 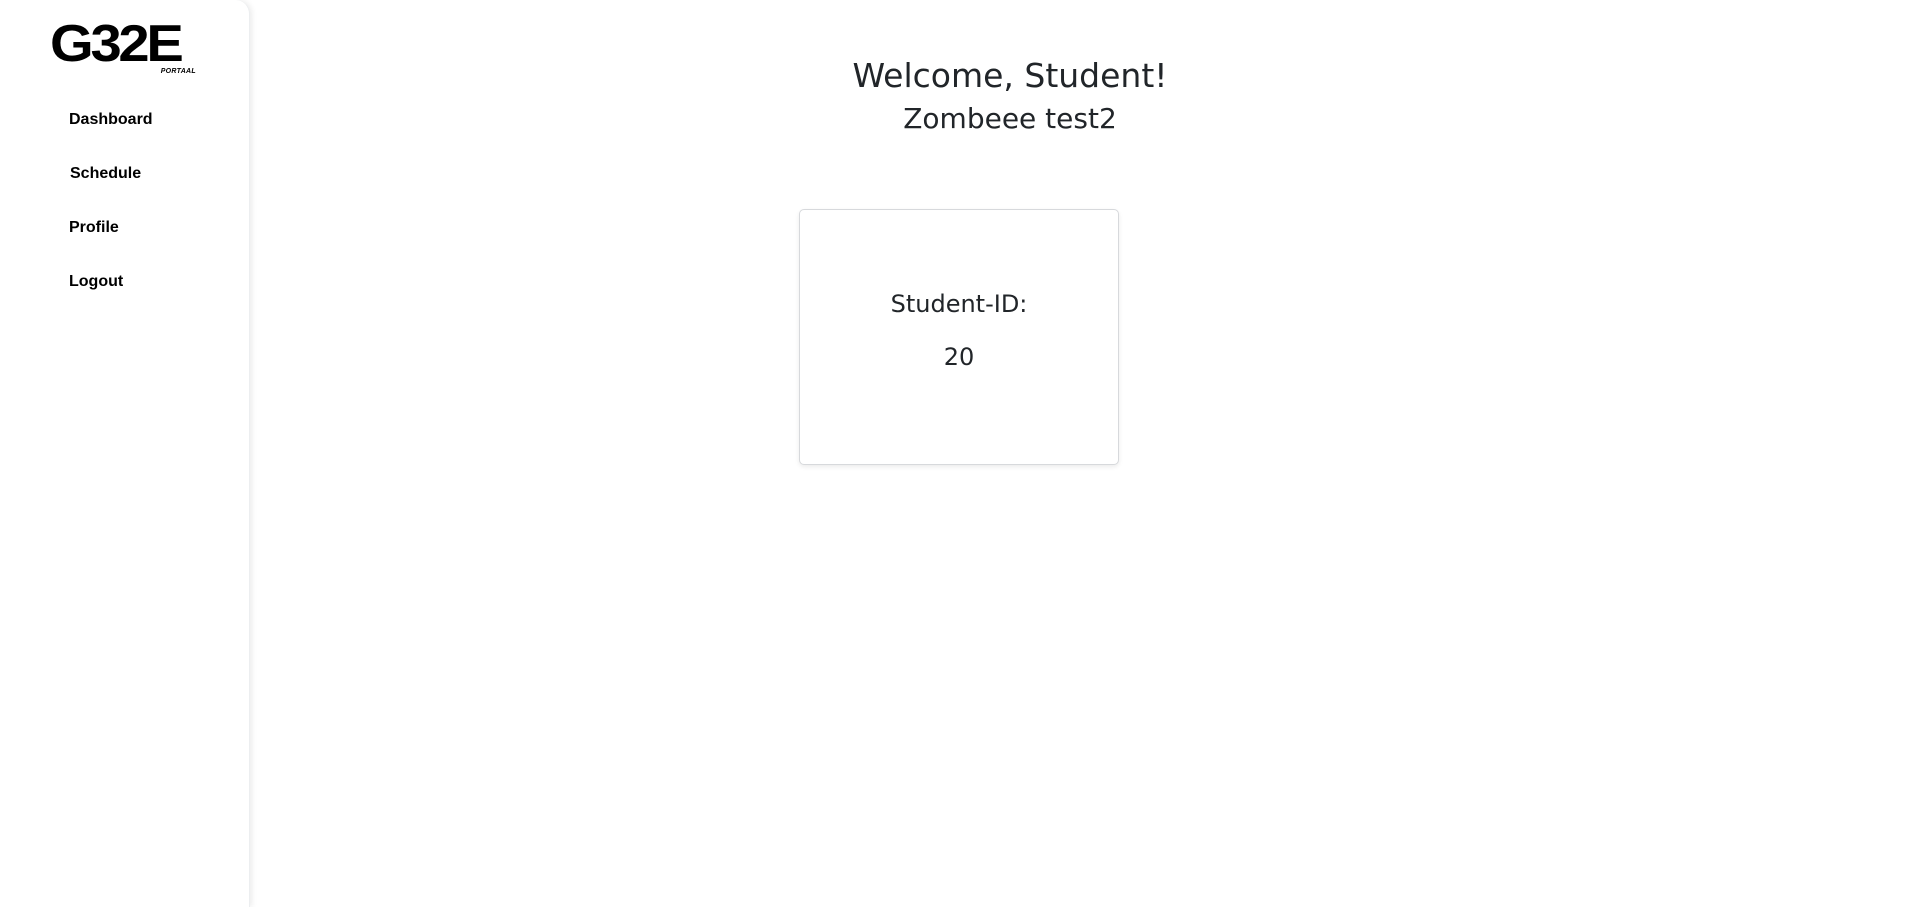 I want to click on sidebar-nav: Dashboard Schedule Profile Logout, so click(x=111, y=216).